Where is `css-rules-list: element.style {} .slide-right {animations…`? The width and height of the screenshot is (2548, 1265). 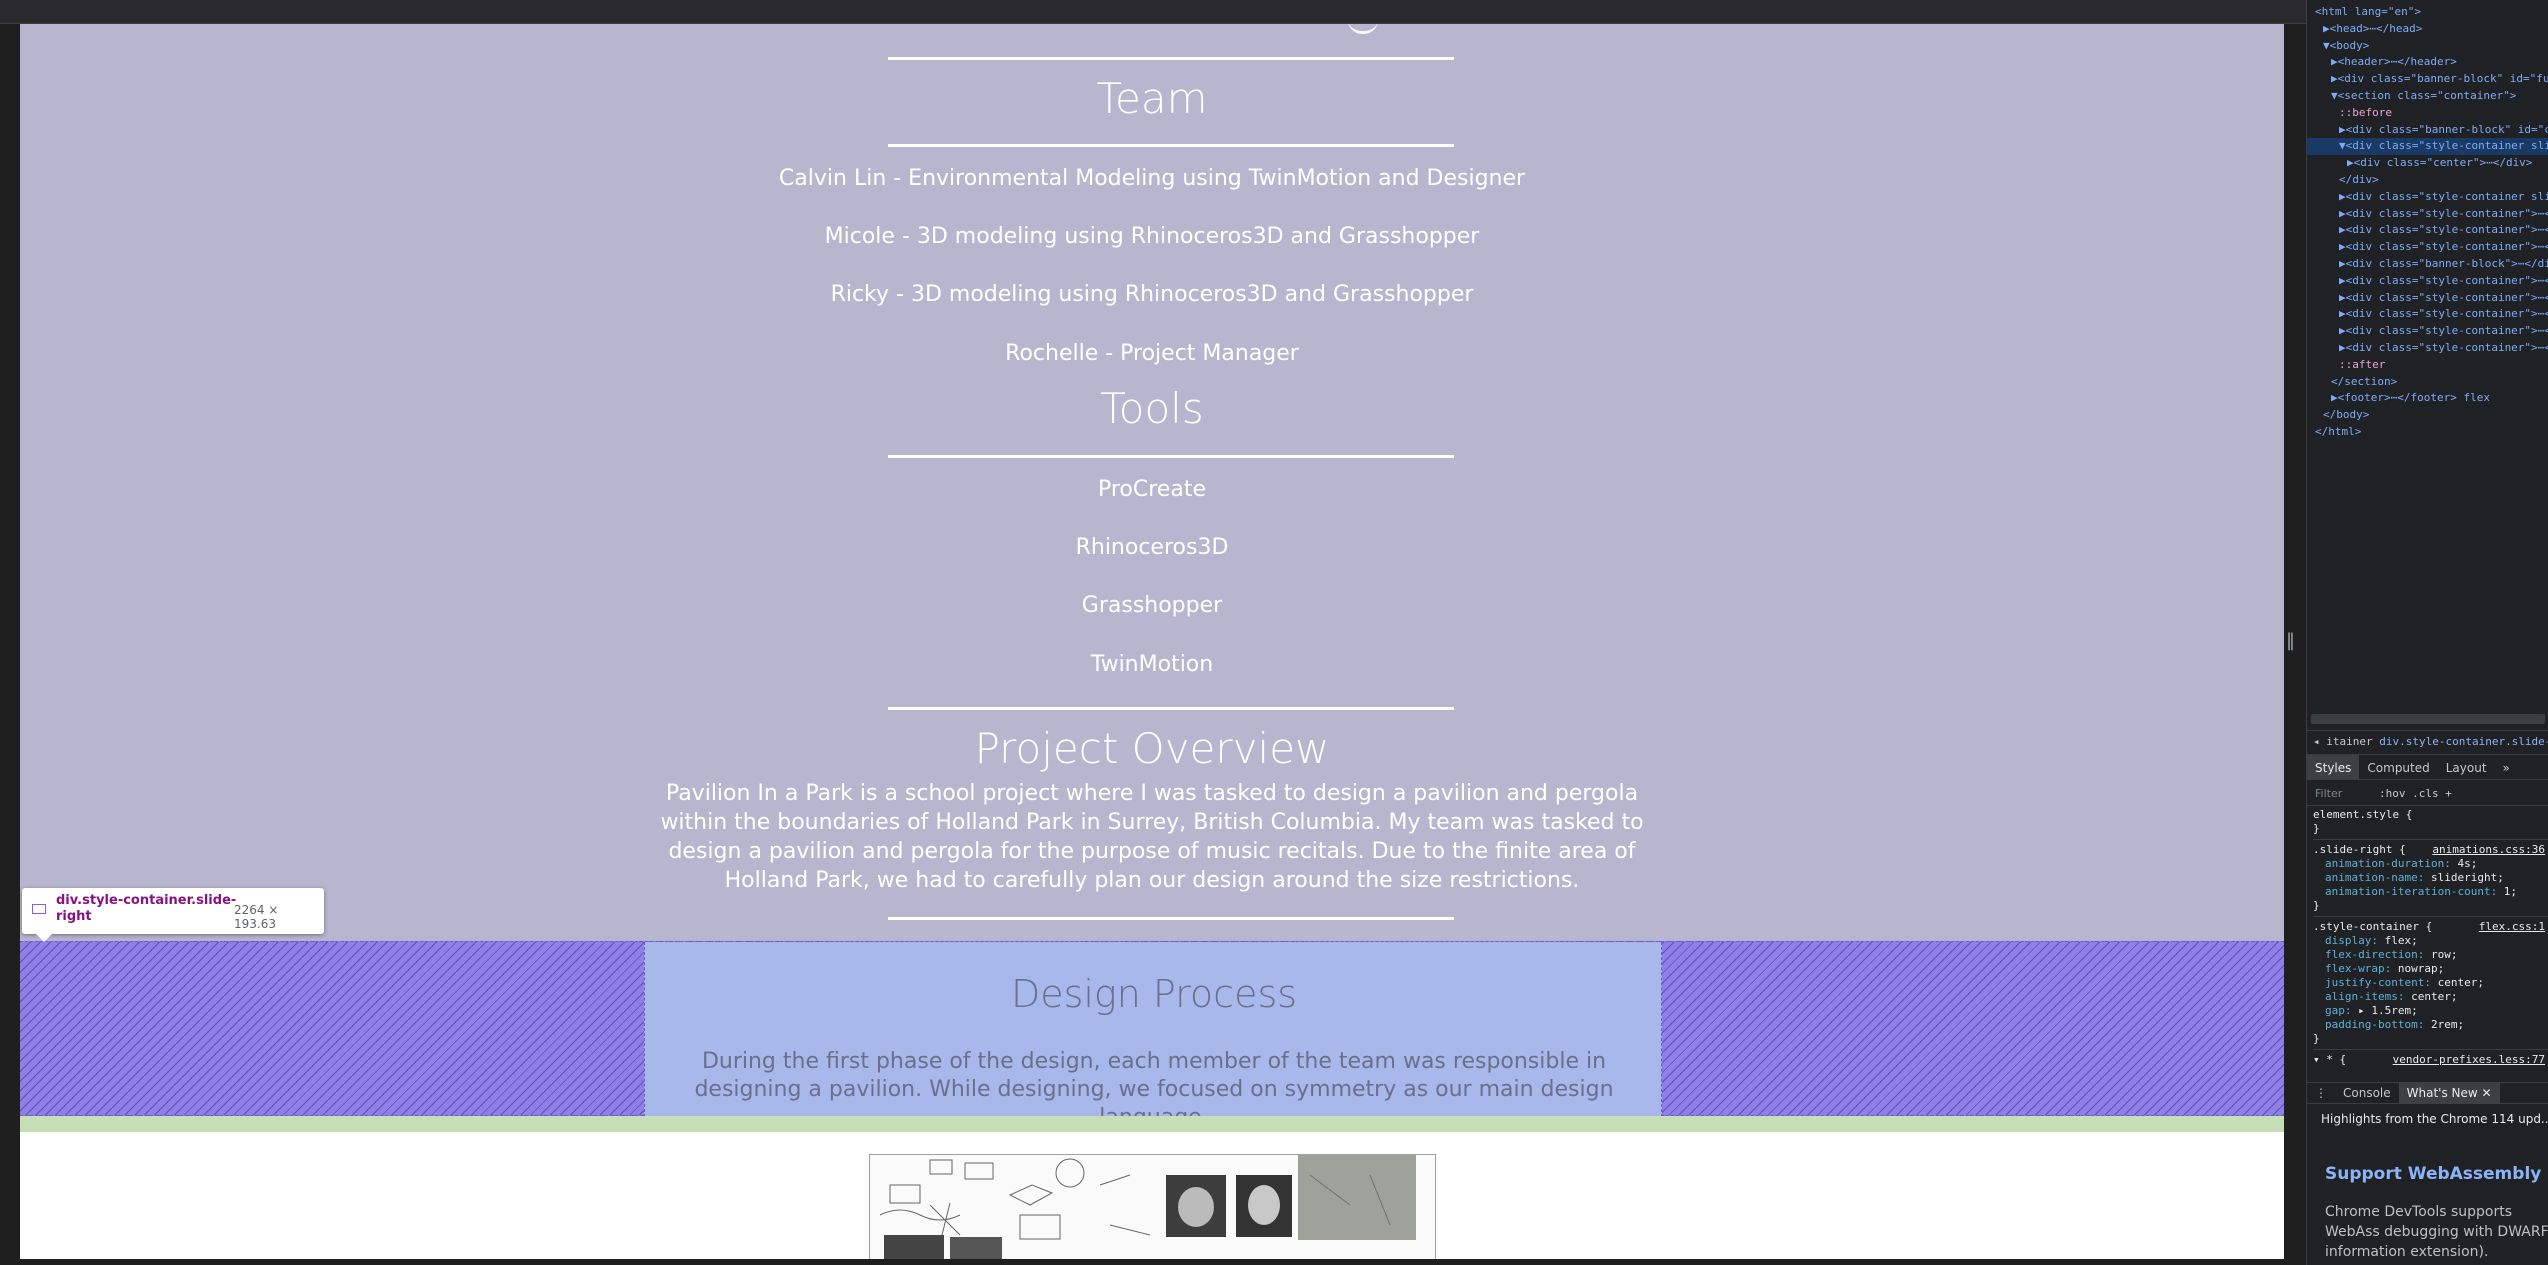
css-rules-list: element.style {} .slide-right {animations… is located at coordinates (2427, 939).